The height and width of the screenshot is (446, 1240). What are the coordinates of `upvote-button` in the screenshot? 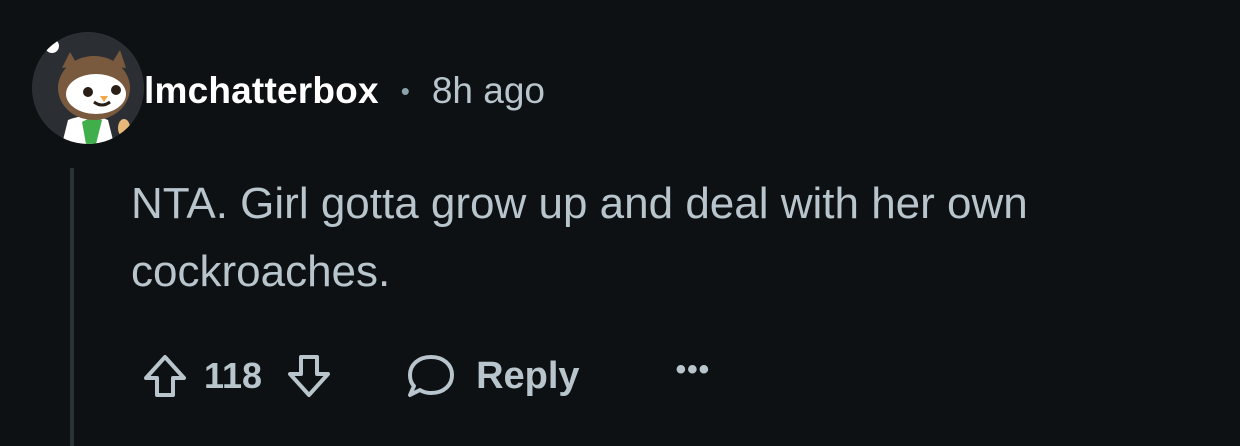 It's located at (165, 376).